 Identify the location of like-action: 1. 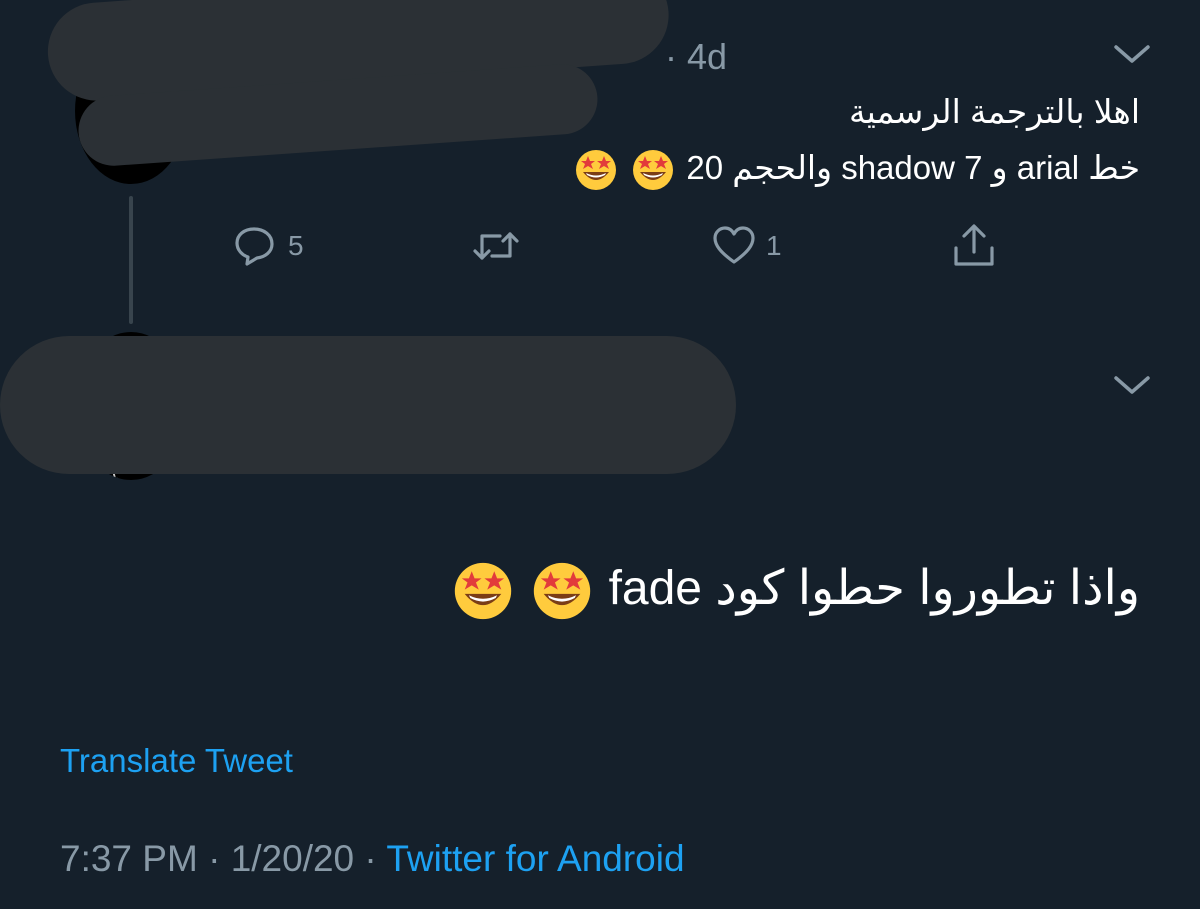
(746, 246).